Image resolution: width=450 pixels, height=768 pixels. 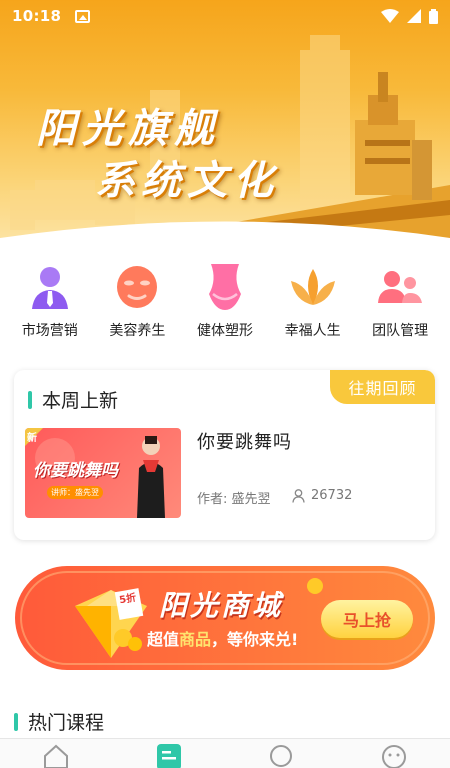 What do you see at coordinates (224, 331) in the screenshot?
I see `category-label: 健体塑形` at bounding box center [224, 331].